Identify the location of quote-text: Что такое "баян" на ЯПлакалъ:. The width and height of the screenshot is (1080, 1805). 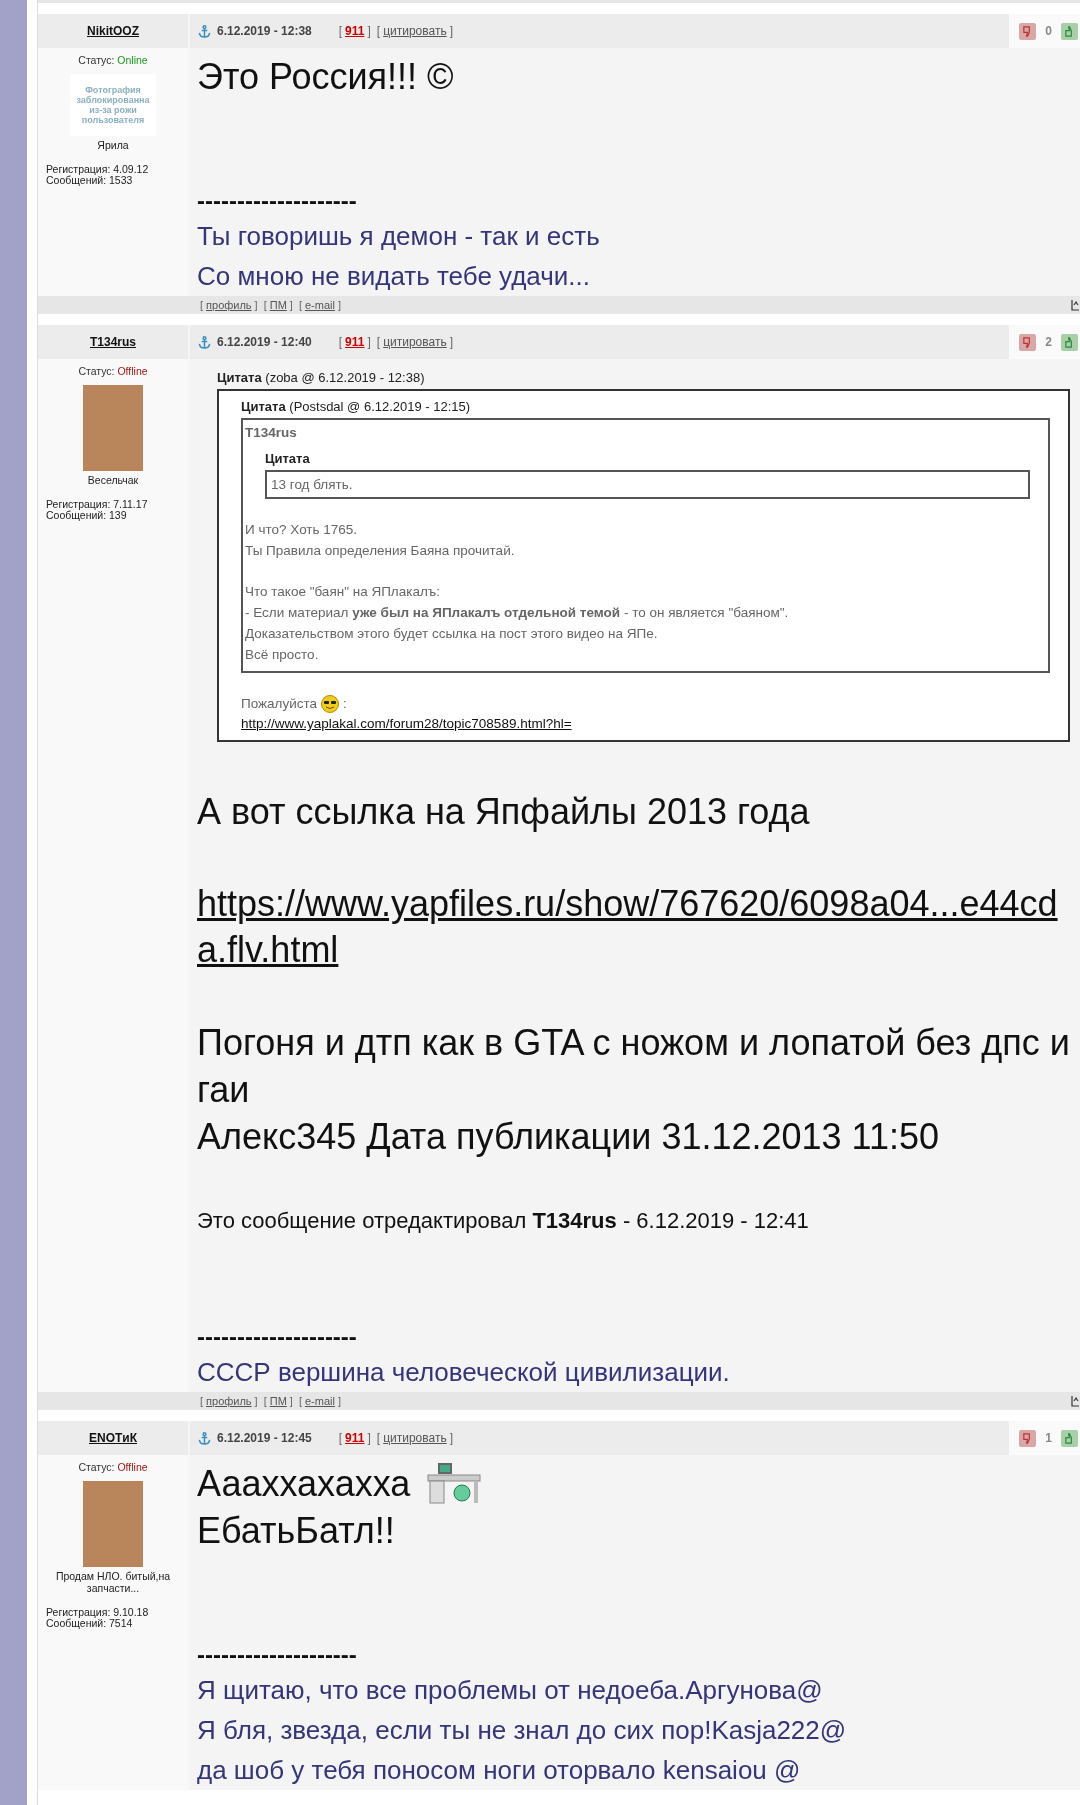
(343, 592).